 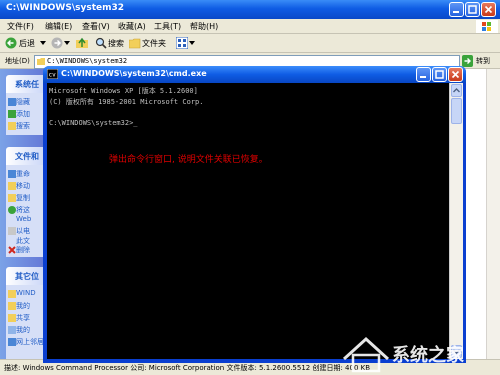 What do you see at coordinates (65, 8) in the screenshot?
I see `explorer-title: C:\WINDOWS\system32` at bounding box center [65, 8].